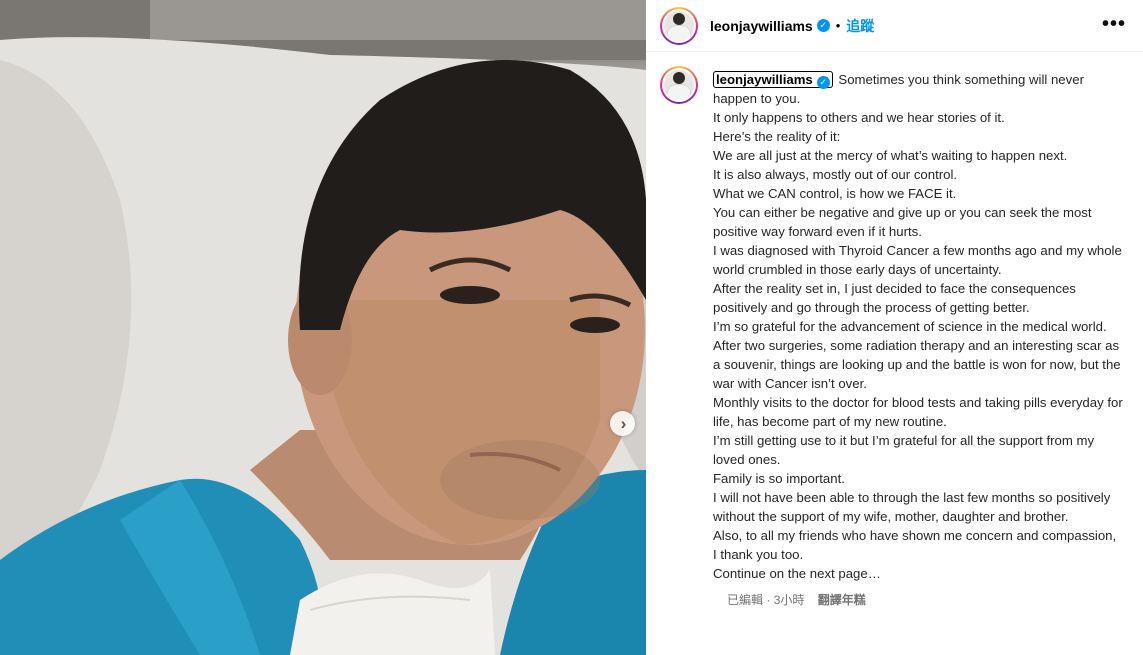 Image resolution: width=1143 pixels, height=655 pixels. What do you see at coordinates (789, 600) in the screenshot?
I see `post-time: 3小時` at bounding box center [789, 600].